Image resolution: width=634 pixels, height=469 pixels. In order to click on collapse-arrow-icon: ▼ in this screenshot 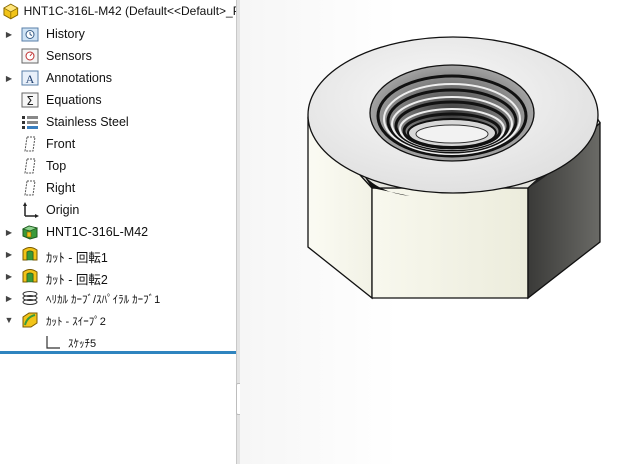, I will do `click(9, 320)`.